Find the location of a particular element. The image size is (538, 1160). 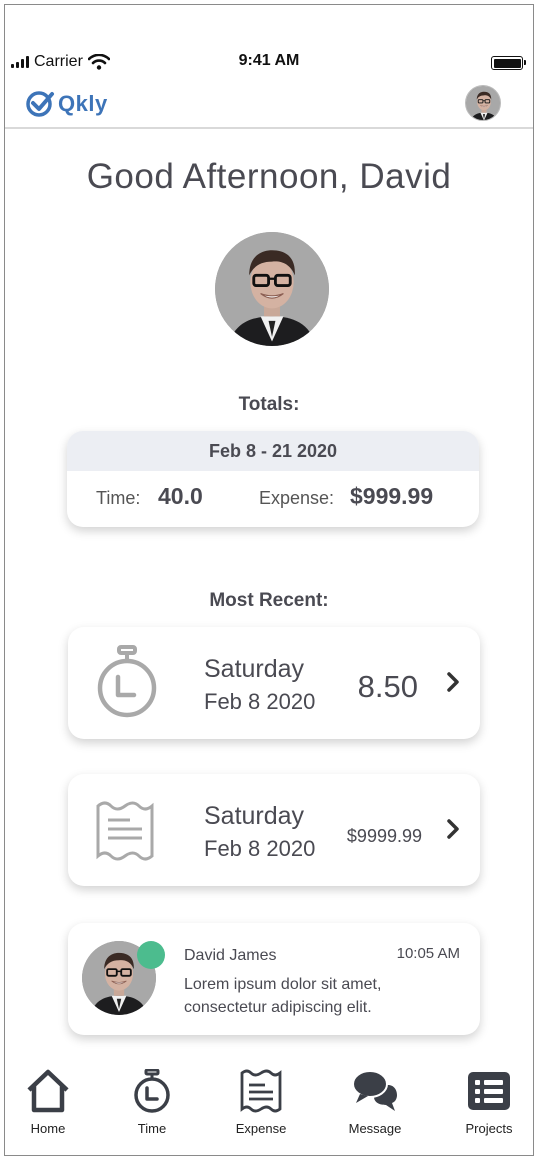

nav-label: Projects is located at coordinates (489, 1128).